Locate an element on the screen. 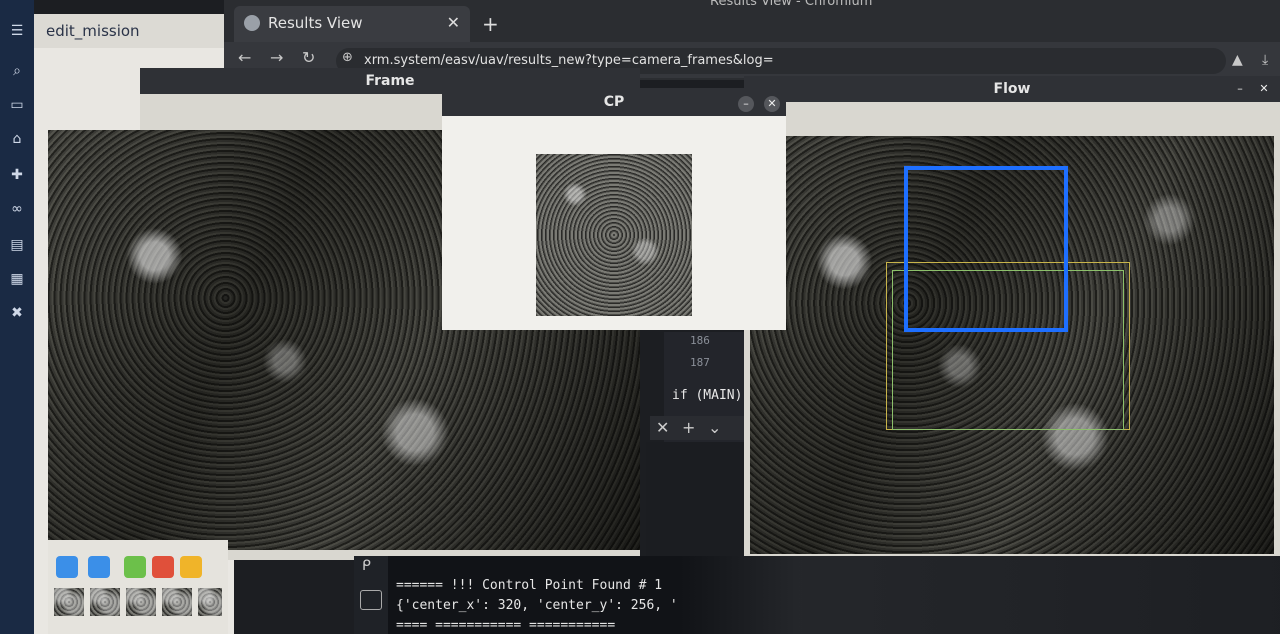 The width and height of the screenshot is (1280, 634). app-sidebar: ☰ ⌕ ▭ ⌂ ✚ ∞ ▤ ▦ ✖ is located at coordinates (17, 317).